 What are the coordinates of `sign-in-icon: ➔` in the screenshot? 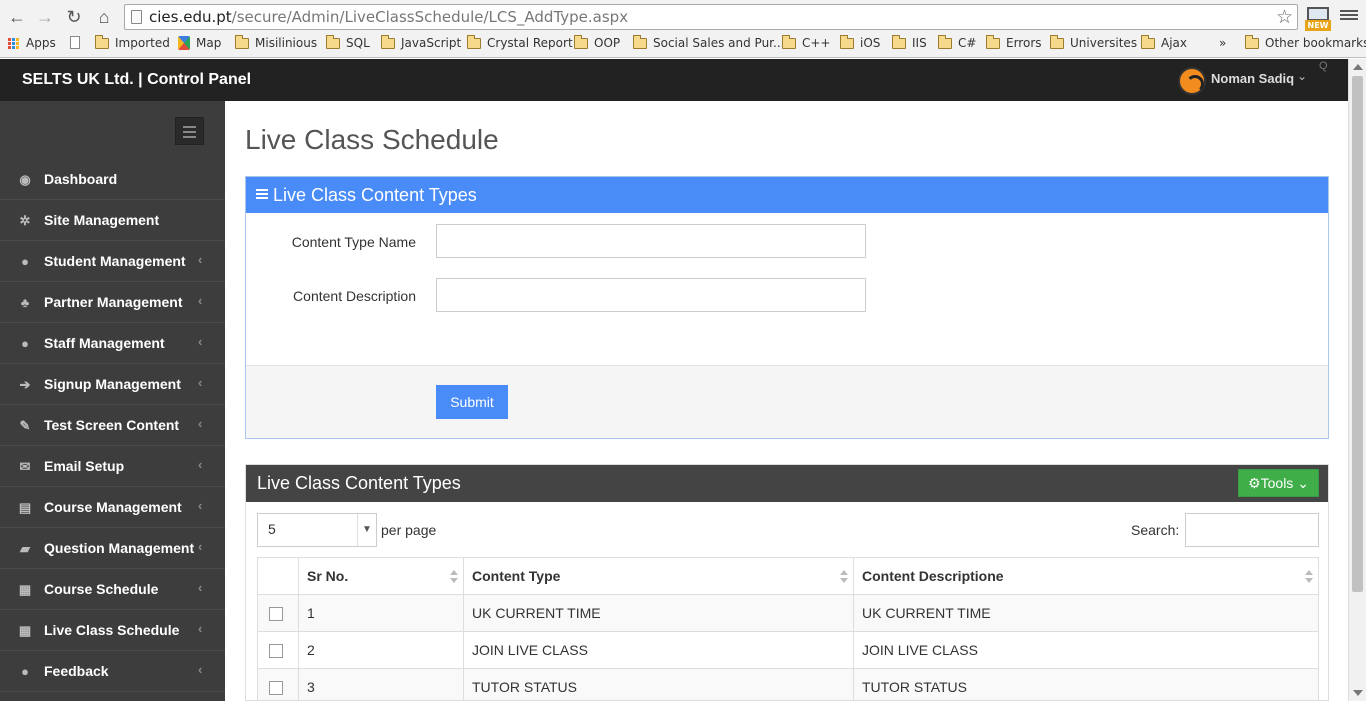 It's located at (25, 384).